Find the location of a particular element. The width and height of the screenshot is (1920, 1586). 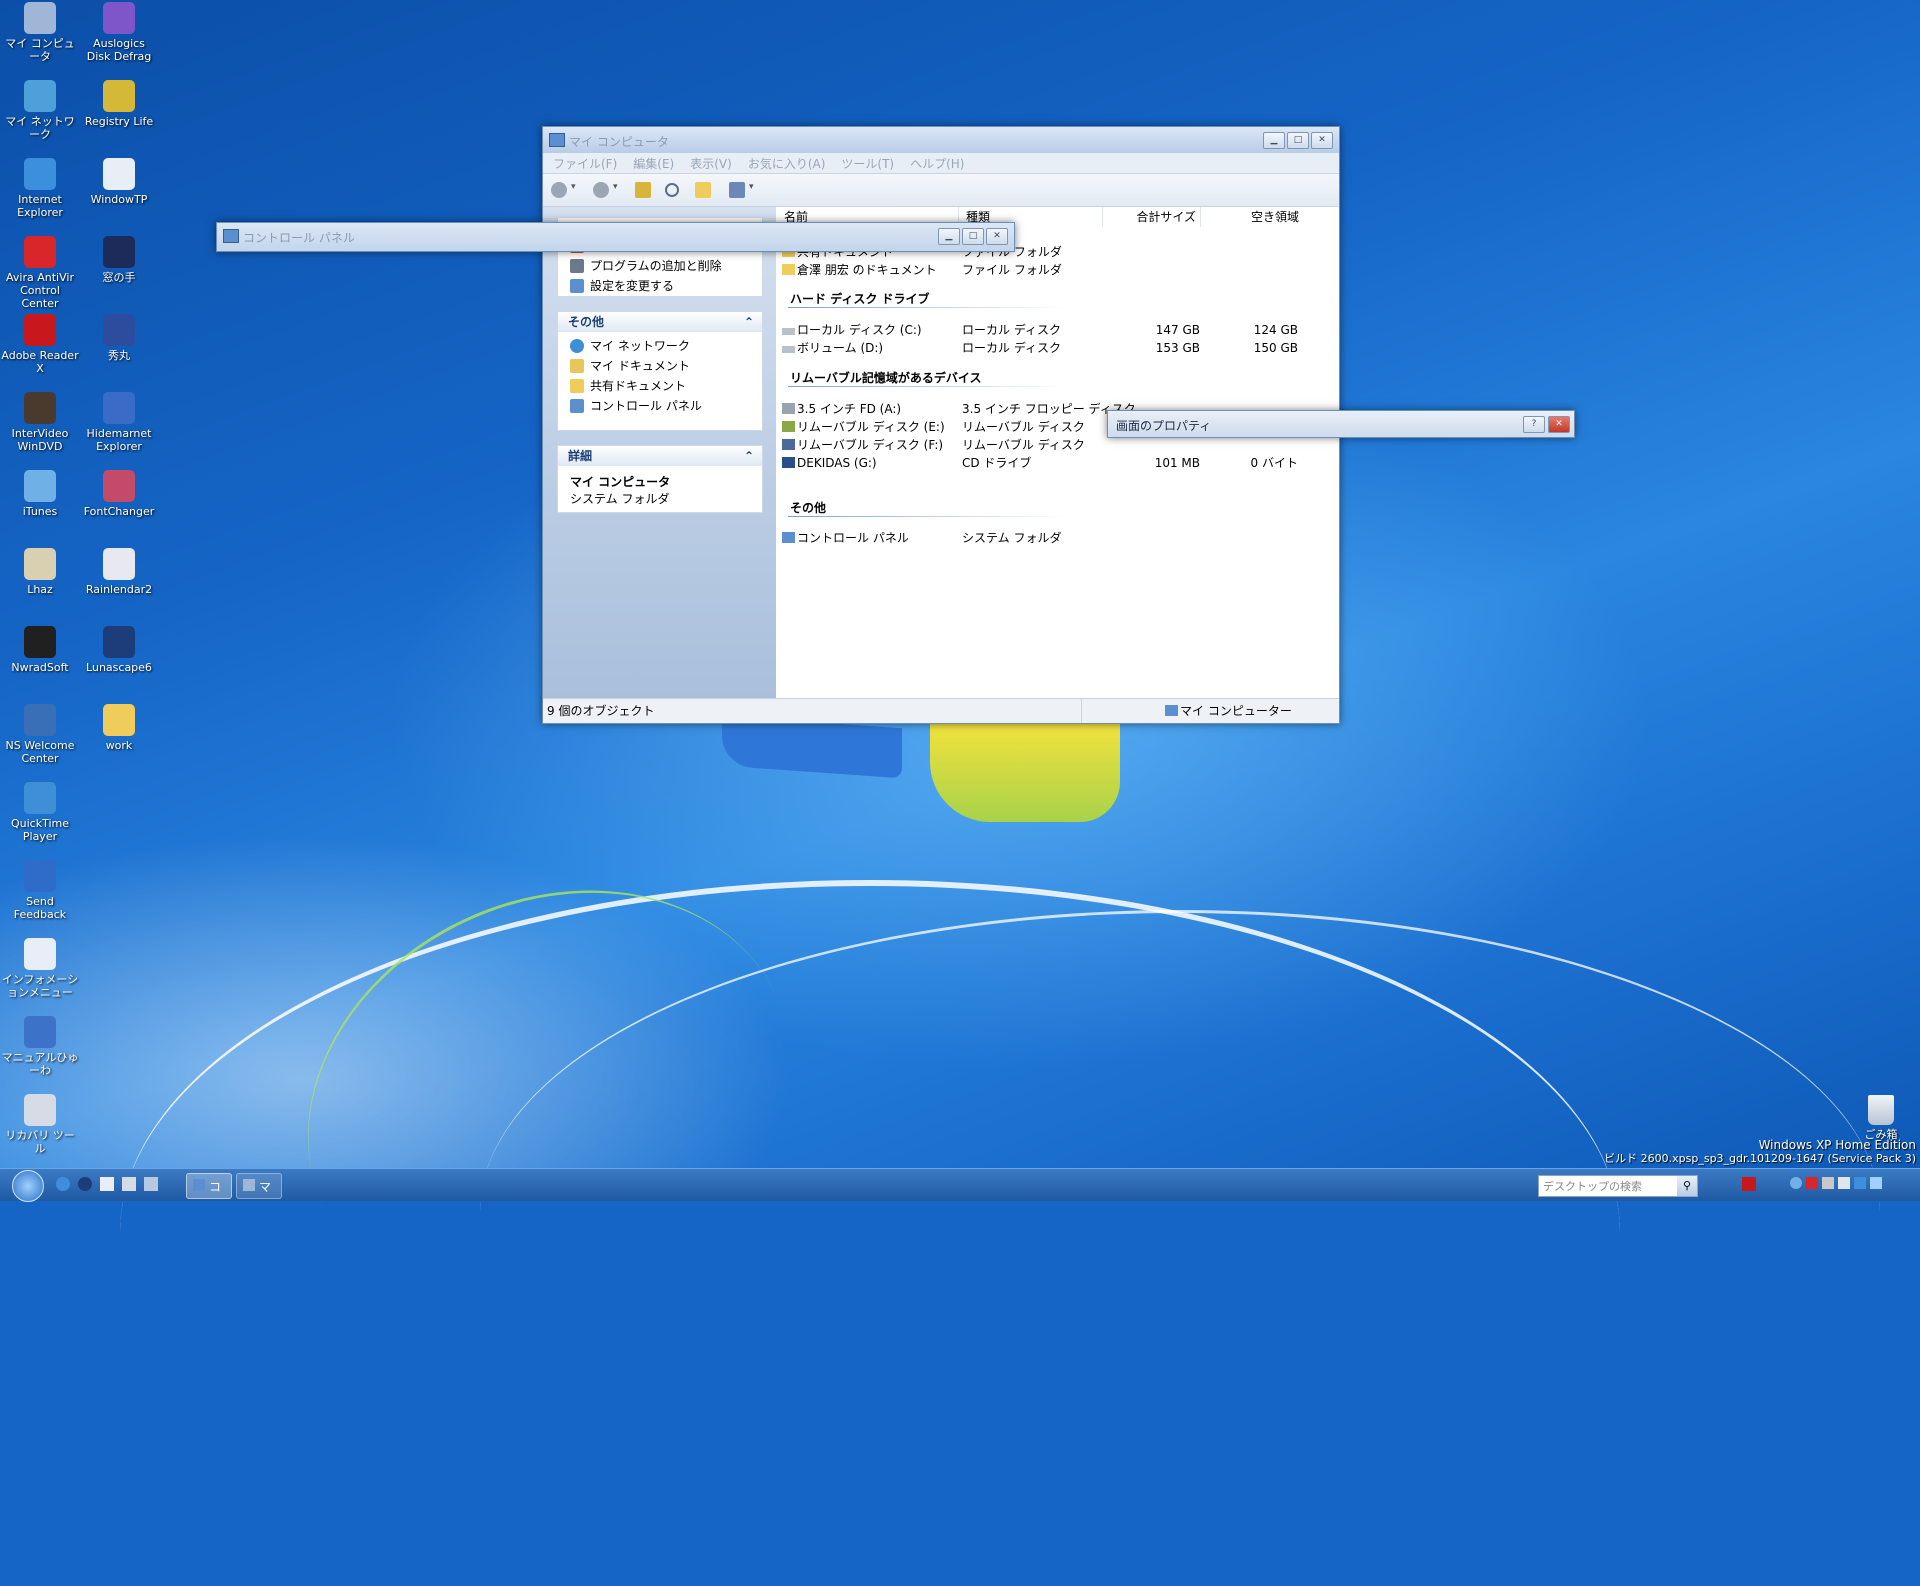

desktop-icon: Auslogics Disk Defrag is located at coordinates (119, 32).